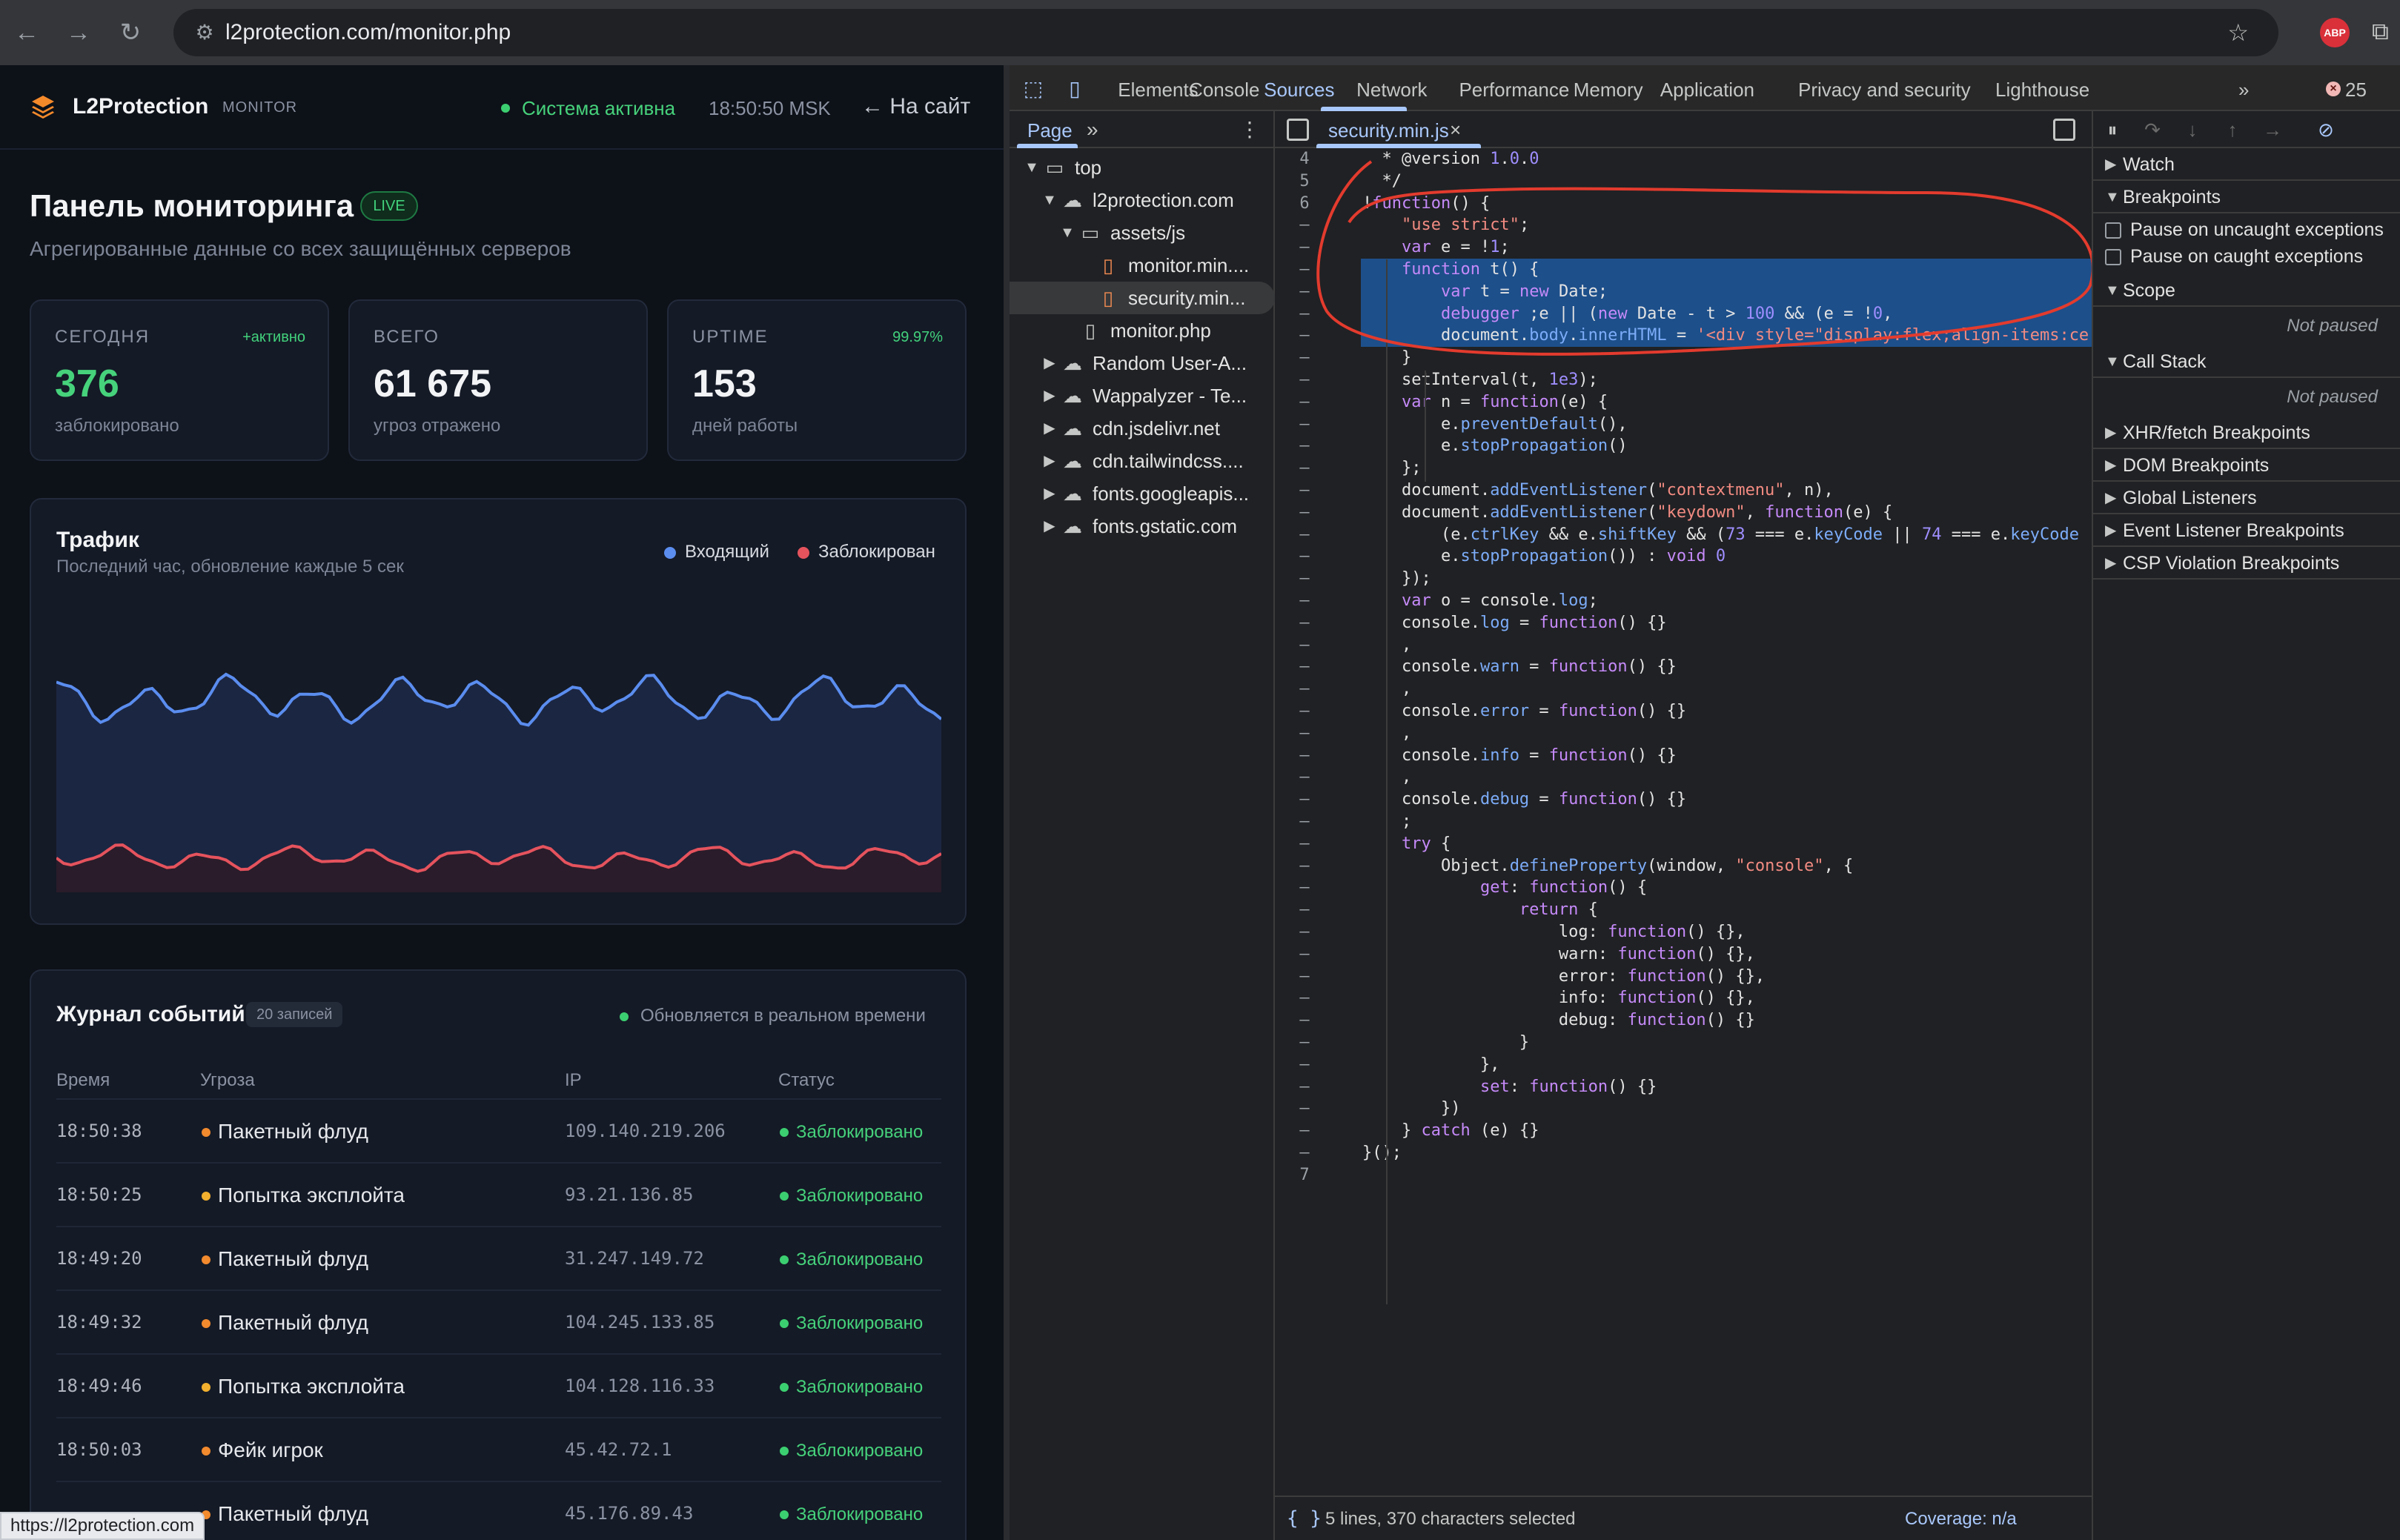 This screenshot has width=2400, height=1540. What do you see at coordinates (1391, 89) in the screenshot?
I see `tab-network: Network` at bounding box center [1391, 89].